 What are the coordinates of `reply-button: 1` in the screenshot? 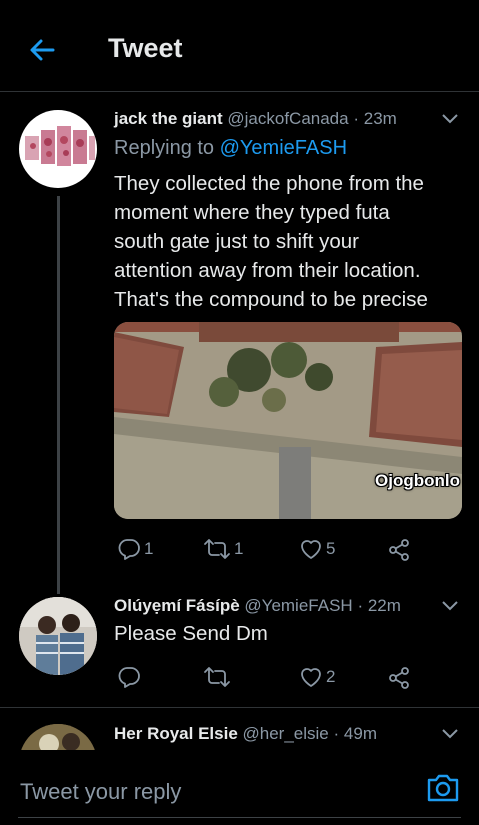 It's located at (135, 549).